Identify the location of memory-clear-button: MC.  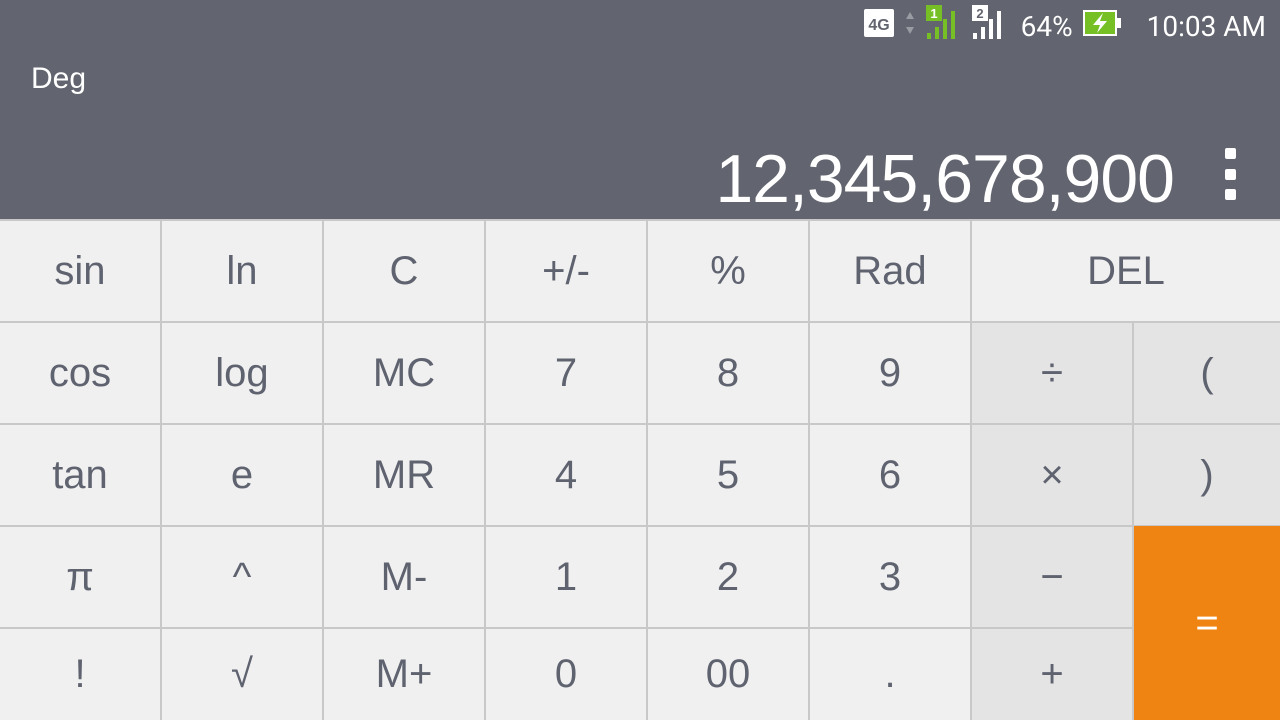
(404, 373).